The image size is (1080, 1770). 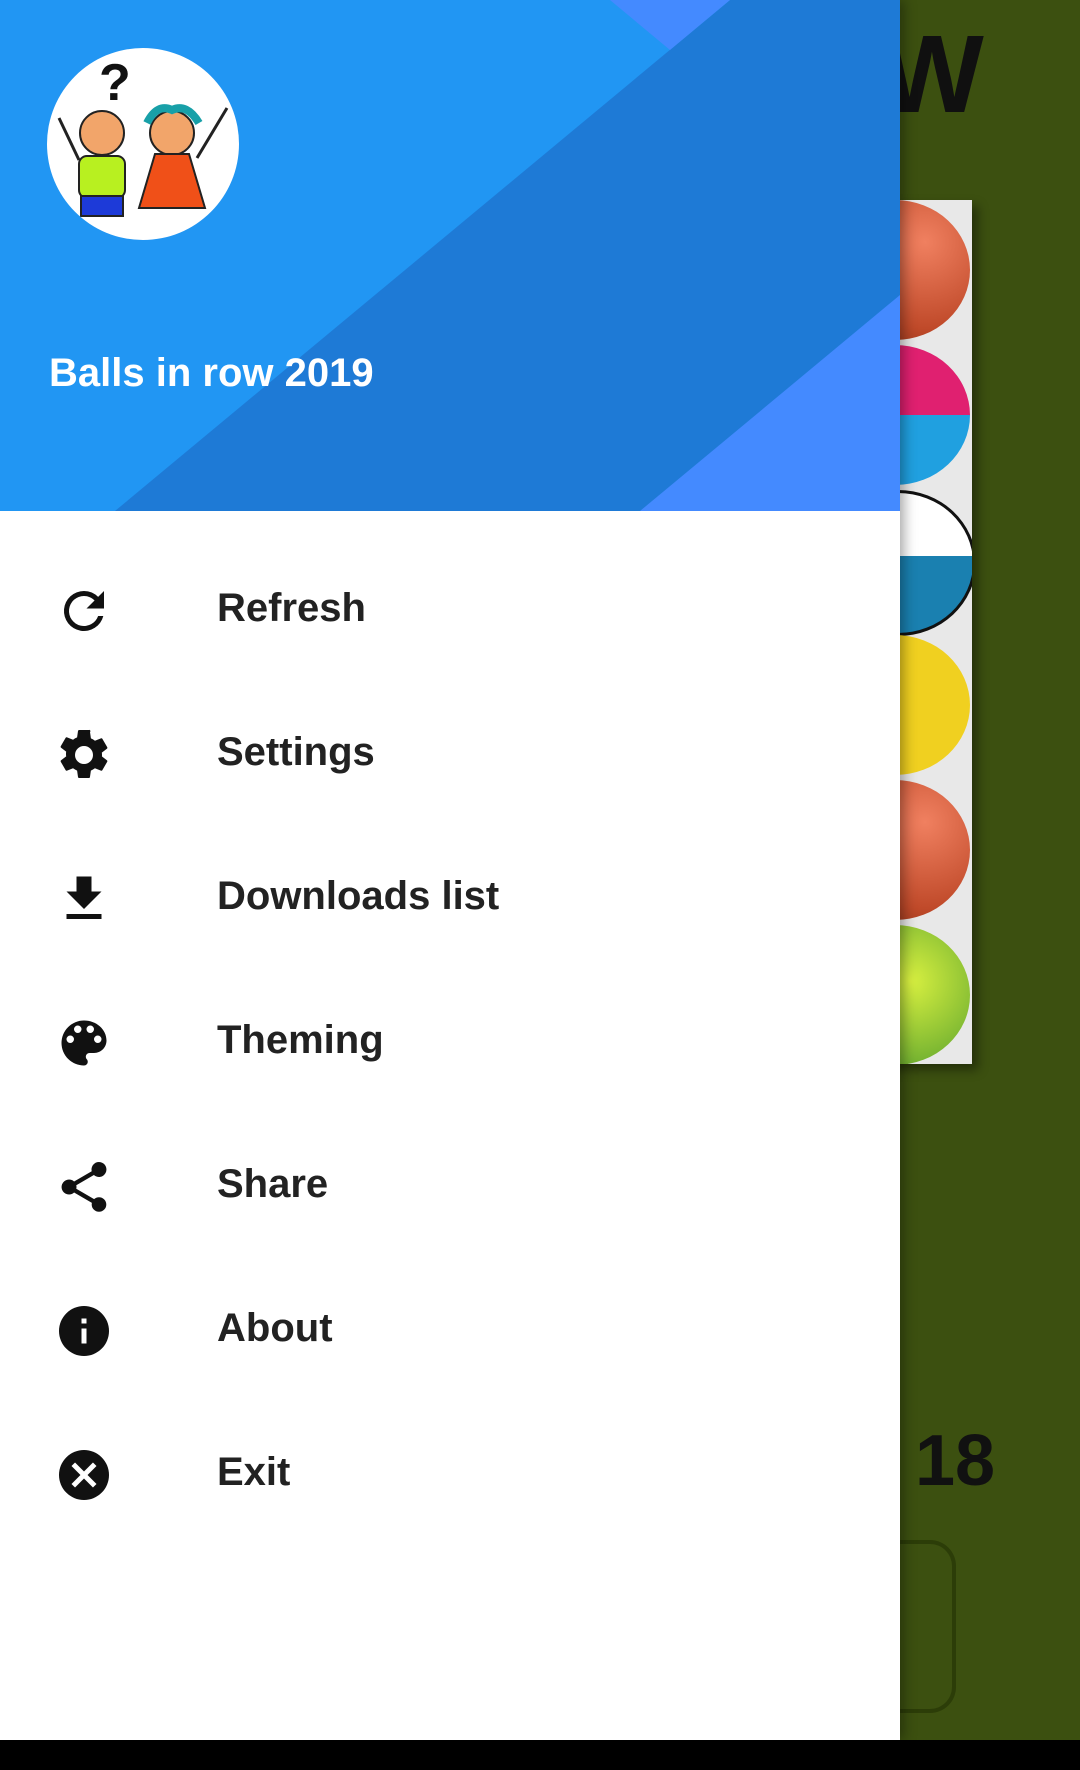 I want to click on palette-icon, so click(x=84, y=1043).